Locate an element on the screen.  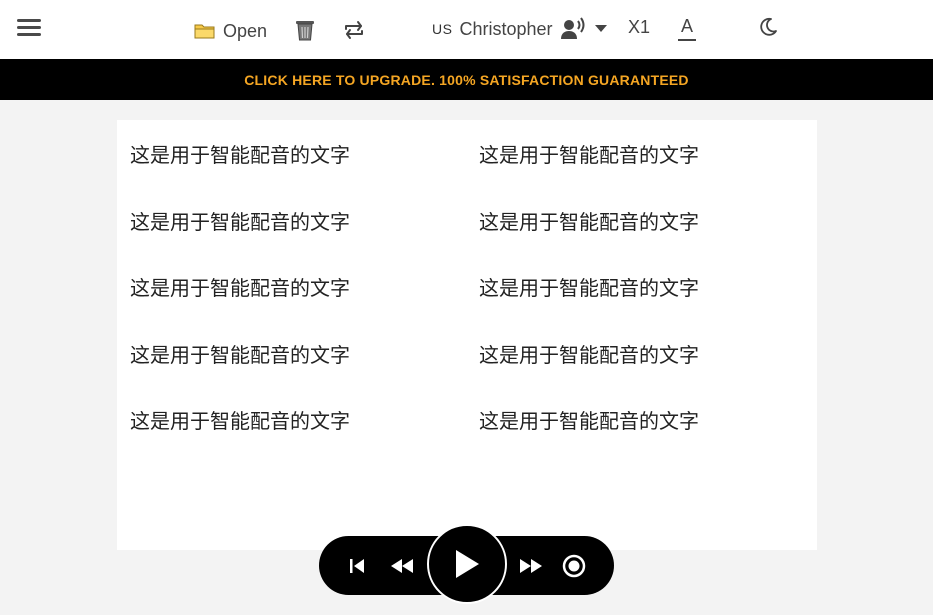
hamburger-menu-icon is located at coordinates (29, 29).